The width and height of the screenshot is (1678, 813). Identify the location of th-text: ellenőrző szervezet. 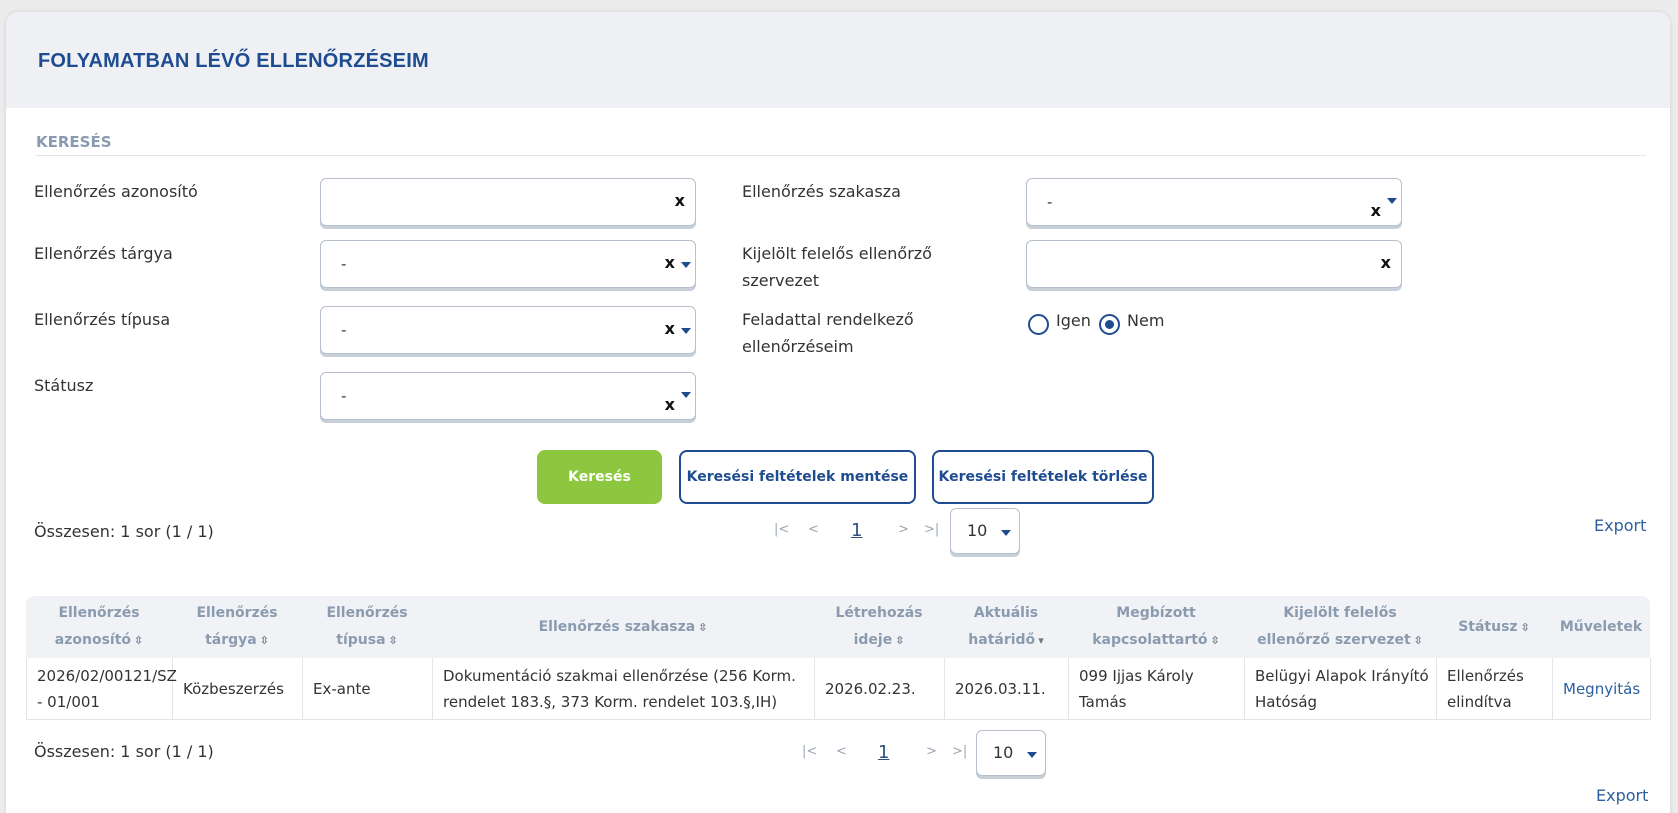
(1334, 640).